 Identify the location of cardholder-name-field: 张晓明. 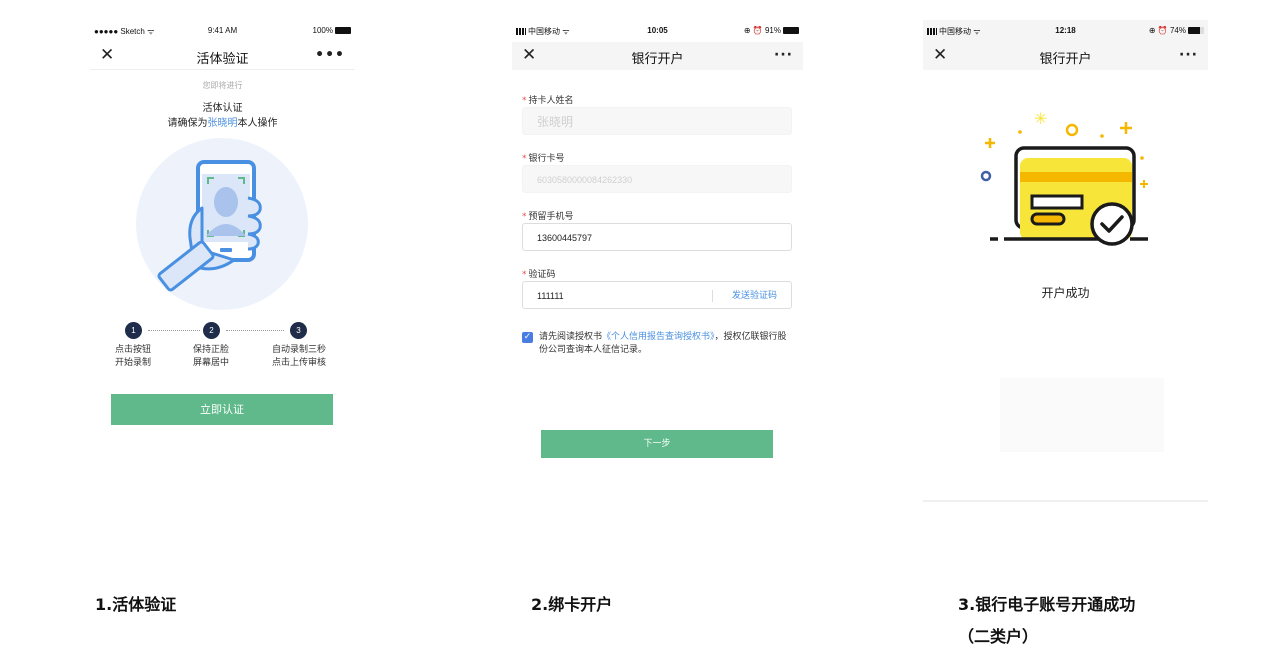
(657, 121).